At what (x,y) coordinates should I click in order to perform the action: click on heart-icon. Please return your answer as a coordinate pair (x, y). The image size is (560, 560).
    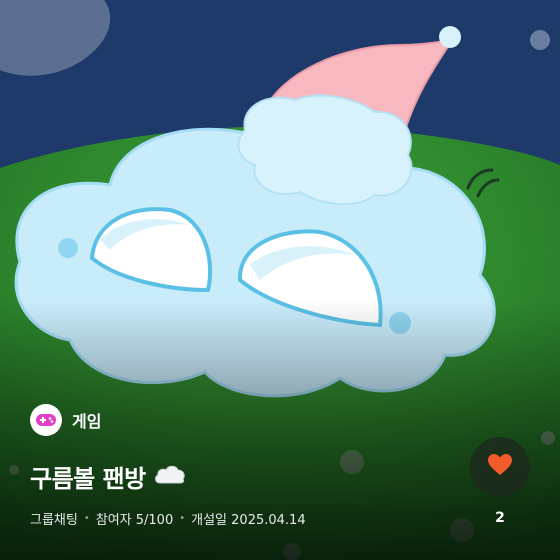
    Looking at the image, I should click on (500, 467).